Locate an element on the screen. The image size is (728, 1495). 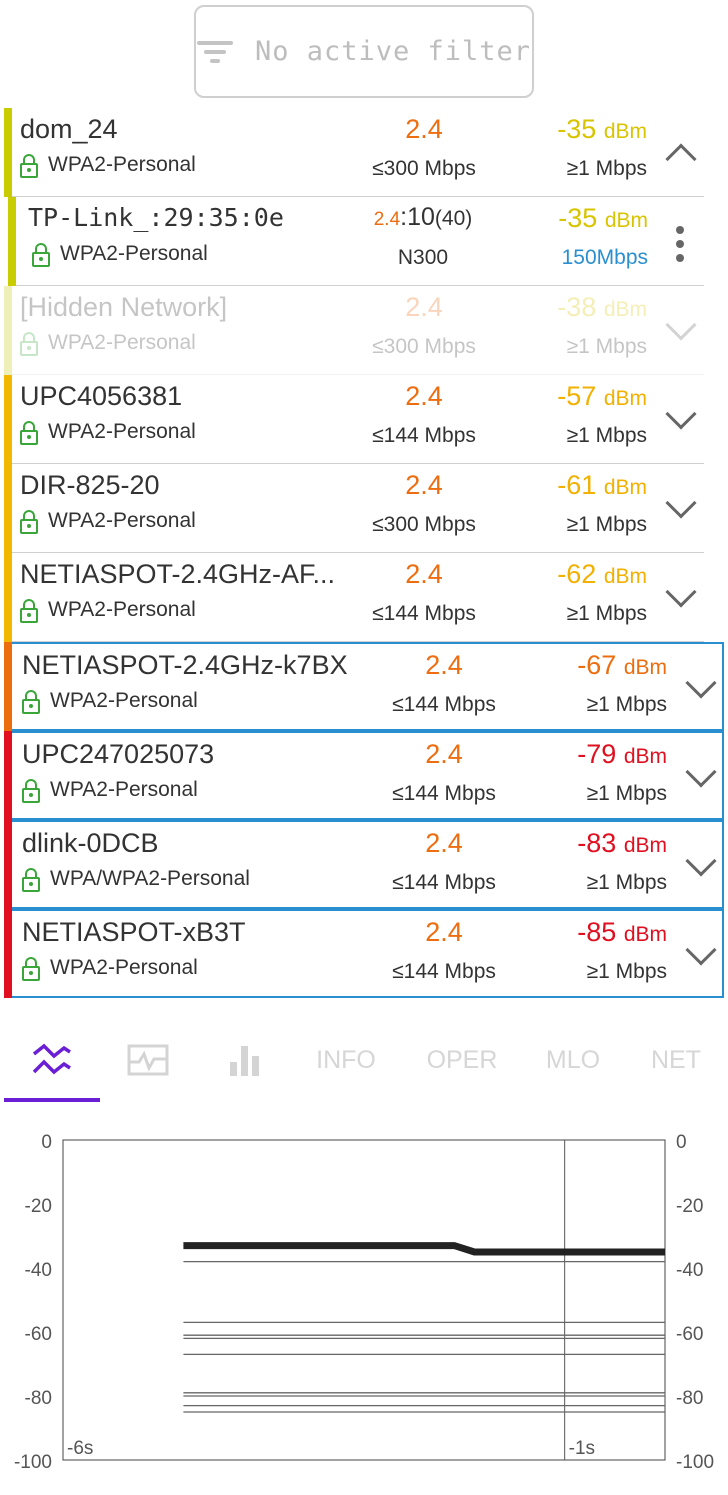
signal-value: -85 is located at coordinates (597, 932).